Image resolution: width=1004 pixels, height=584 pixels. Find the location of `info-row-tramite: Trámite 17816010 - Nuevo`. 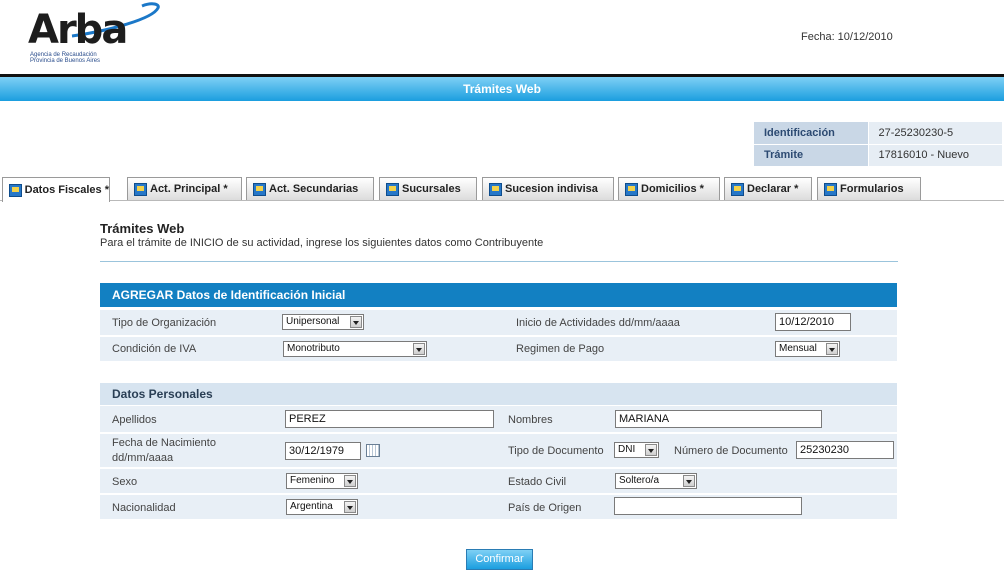

info-row-tramite: Trámite 17816010 - Nuevo is located at coordinates (878, 155).